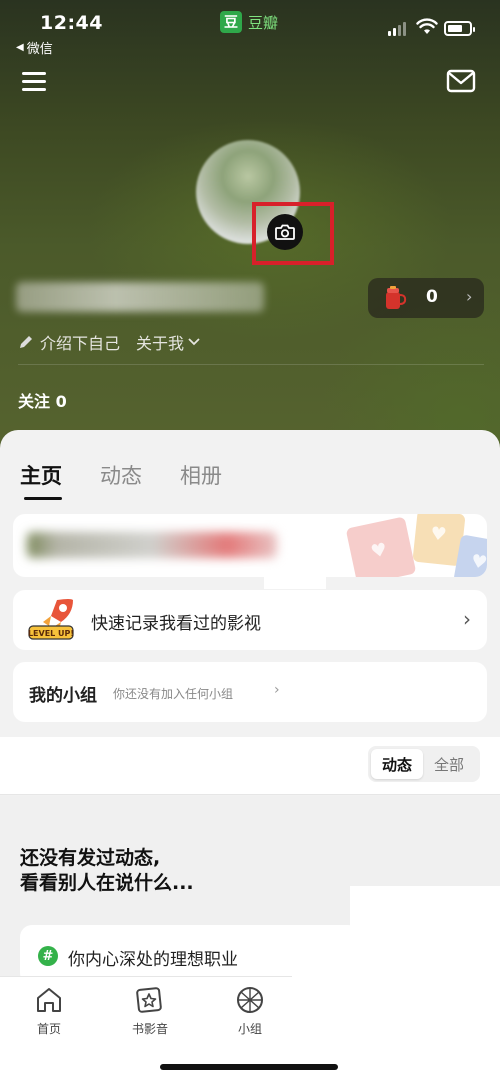  Describe the element at coordinates (71, 23) in the screenshot. I see `status-time: 12:44` at that location.